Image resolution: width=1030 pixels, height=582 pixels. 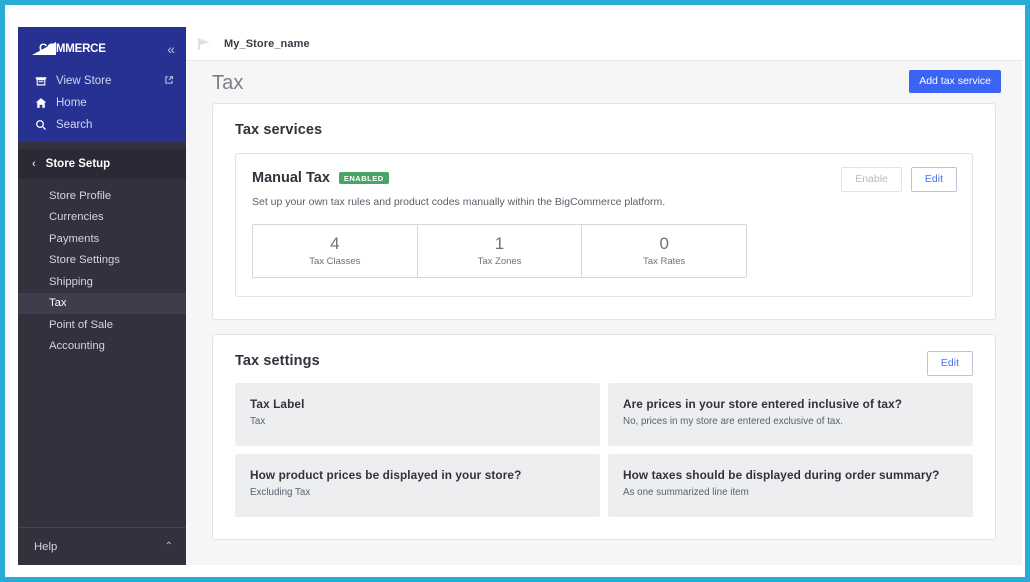 What do you see at coordinates (604, 78) in the screenshot?
I see `page-header: Tax Add tax service` at bounding box center [604, 78].